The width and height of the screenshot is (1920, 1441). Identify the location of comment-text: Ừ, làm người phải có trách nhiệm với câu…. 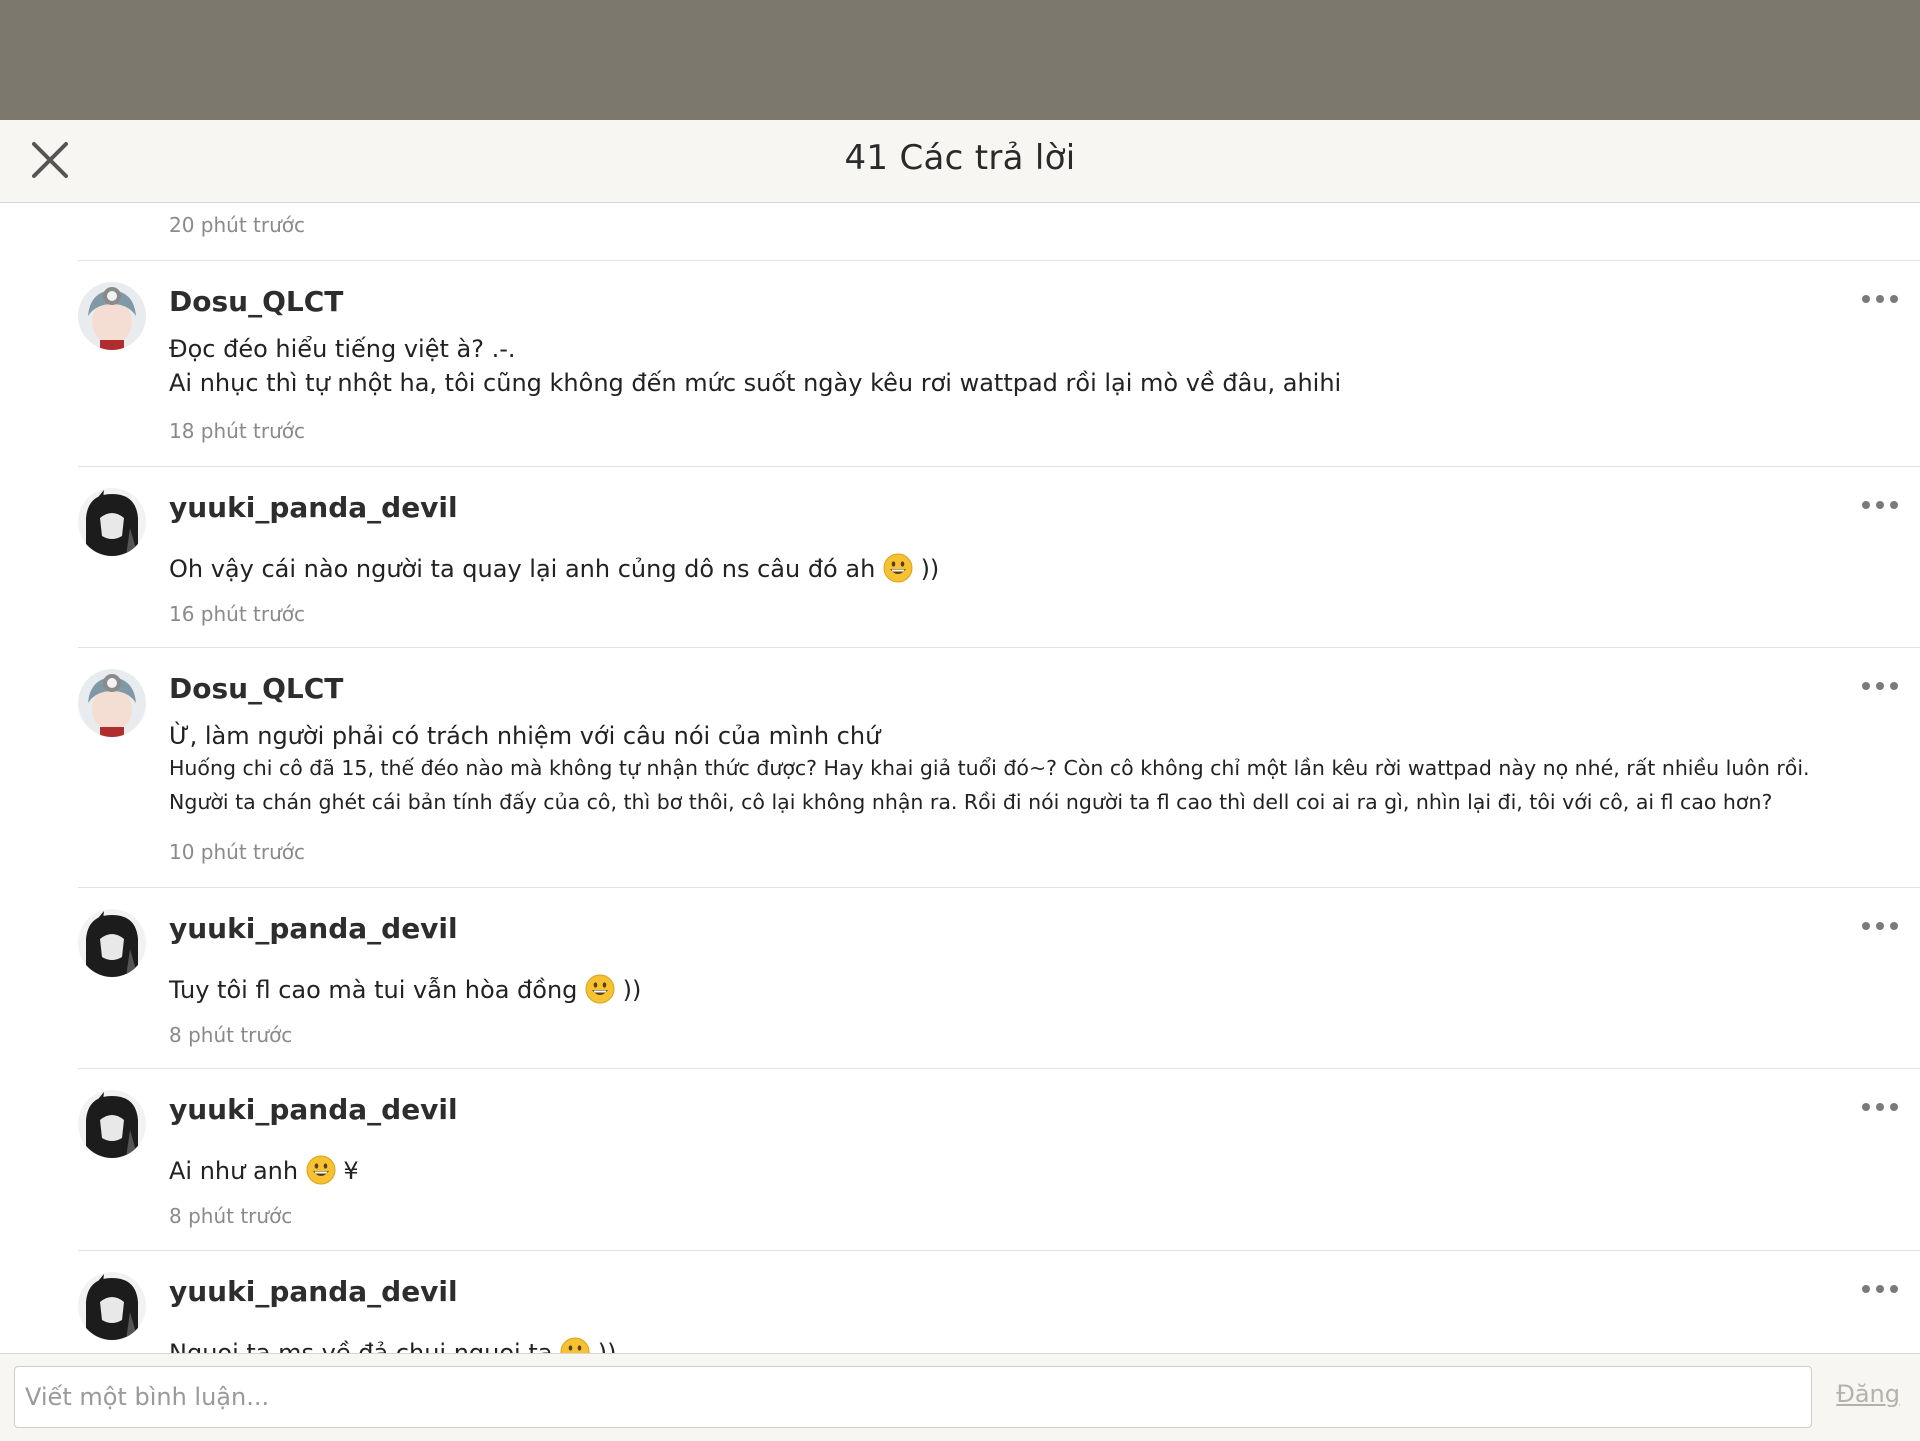
(525, 736).